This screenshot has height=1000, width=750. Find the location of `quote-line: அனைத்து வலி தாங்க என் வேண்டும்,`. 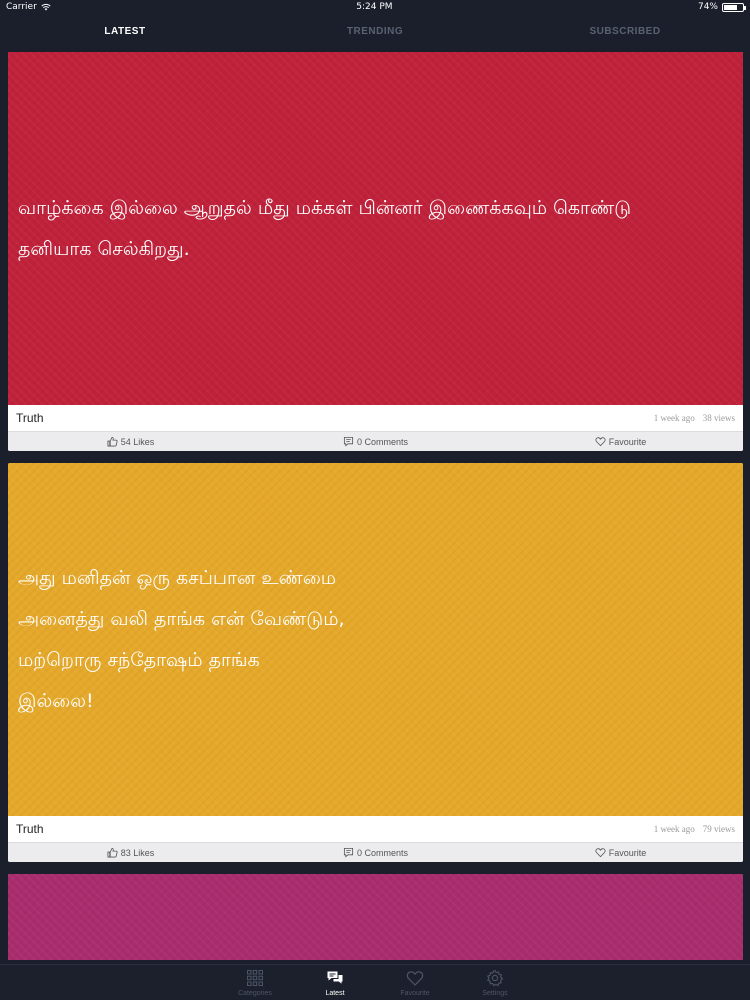

quote-line: அனைத்து வலி தாங்க என் வேண்டும், is located at coordinates (181, 618).